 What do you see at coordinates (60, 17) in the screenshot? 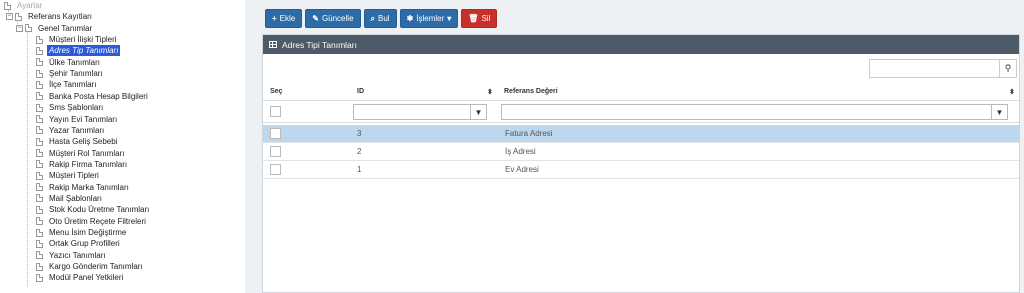
I see `tree-item-label: Referans Kayıtları` at bounding box center [60, 17].